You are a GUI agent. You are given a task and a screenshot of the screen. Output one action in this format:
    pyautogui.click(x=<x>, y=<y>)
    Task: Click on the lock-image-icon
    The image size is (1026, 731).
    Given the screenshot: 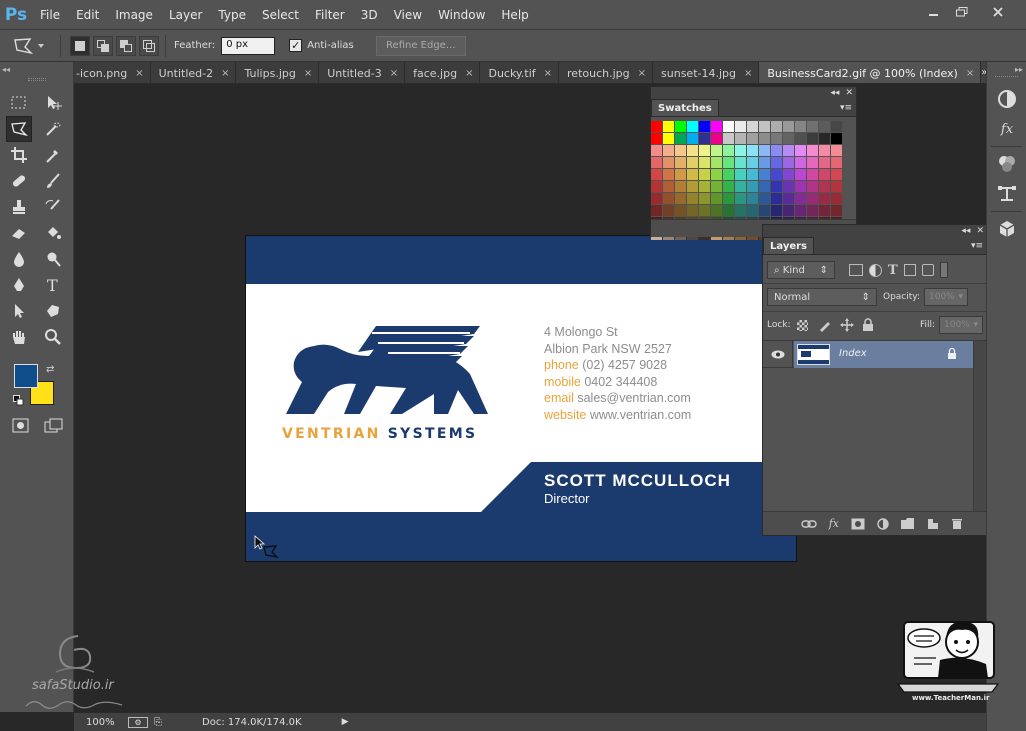 What is the action you would take?
    pyautogui.click(x=825, y=325)
    